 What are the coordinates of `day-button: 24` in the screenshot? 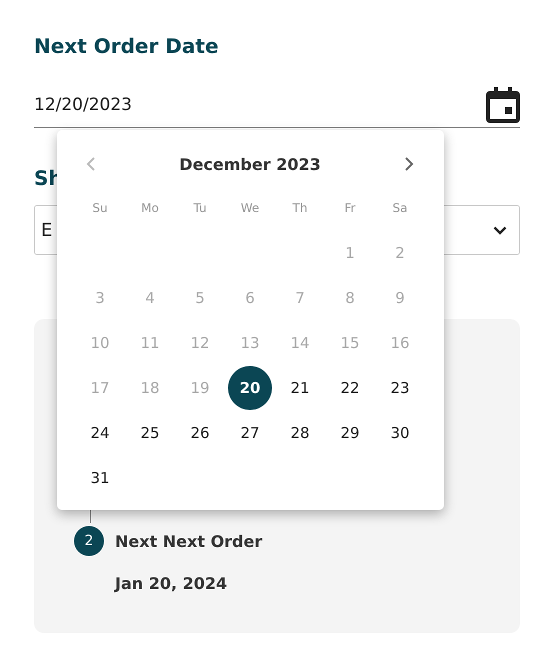 It's located at (100, 432).